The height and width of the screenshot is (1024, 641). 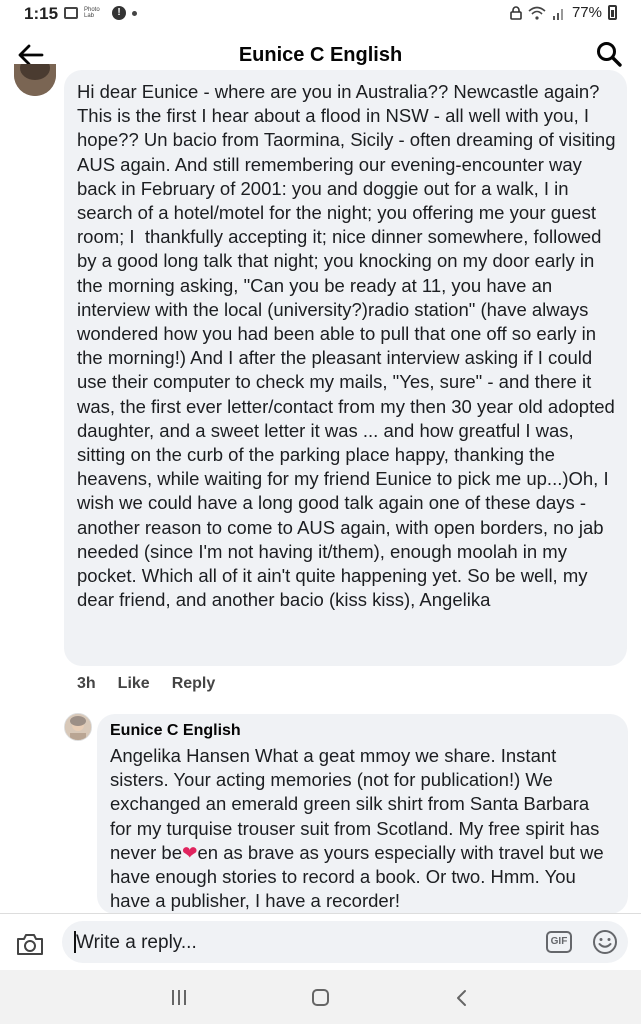 What do you see at coordinates (557, 14) in the screenshot?
I see `signal-icon` at bounding box center [557, 14].